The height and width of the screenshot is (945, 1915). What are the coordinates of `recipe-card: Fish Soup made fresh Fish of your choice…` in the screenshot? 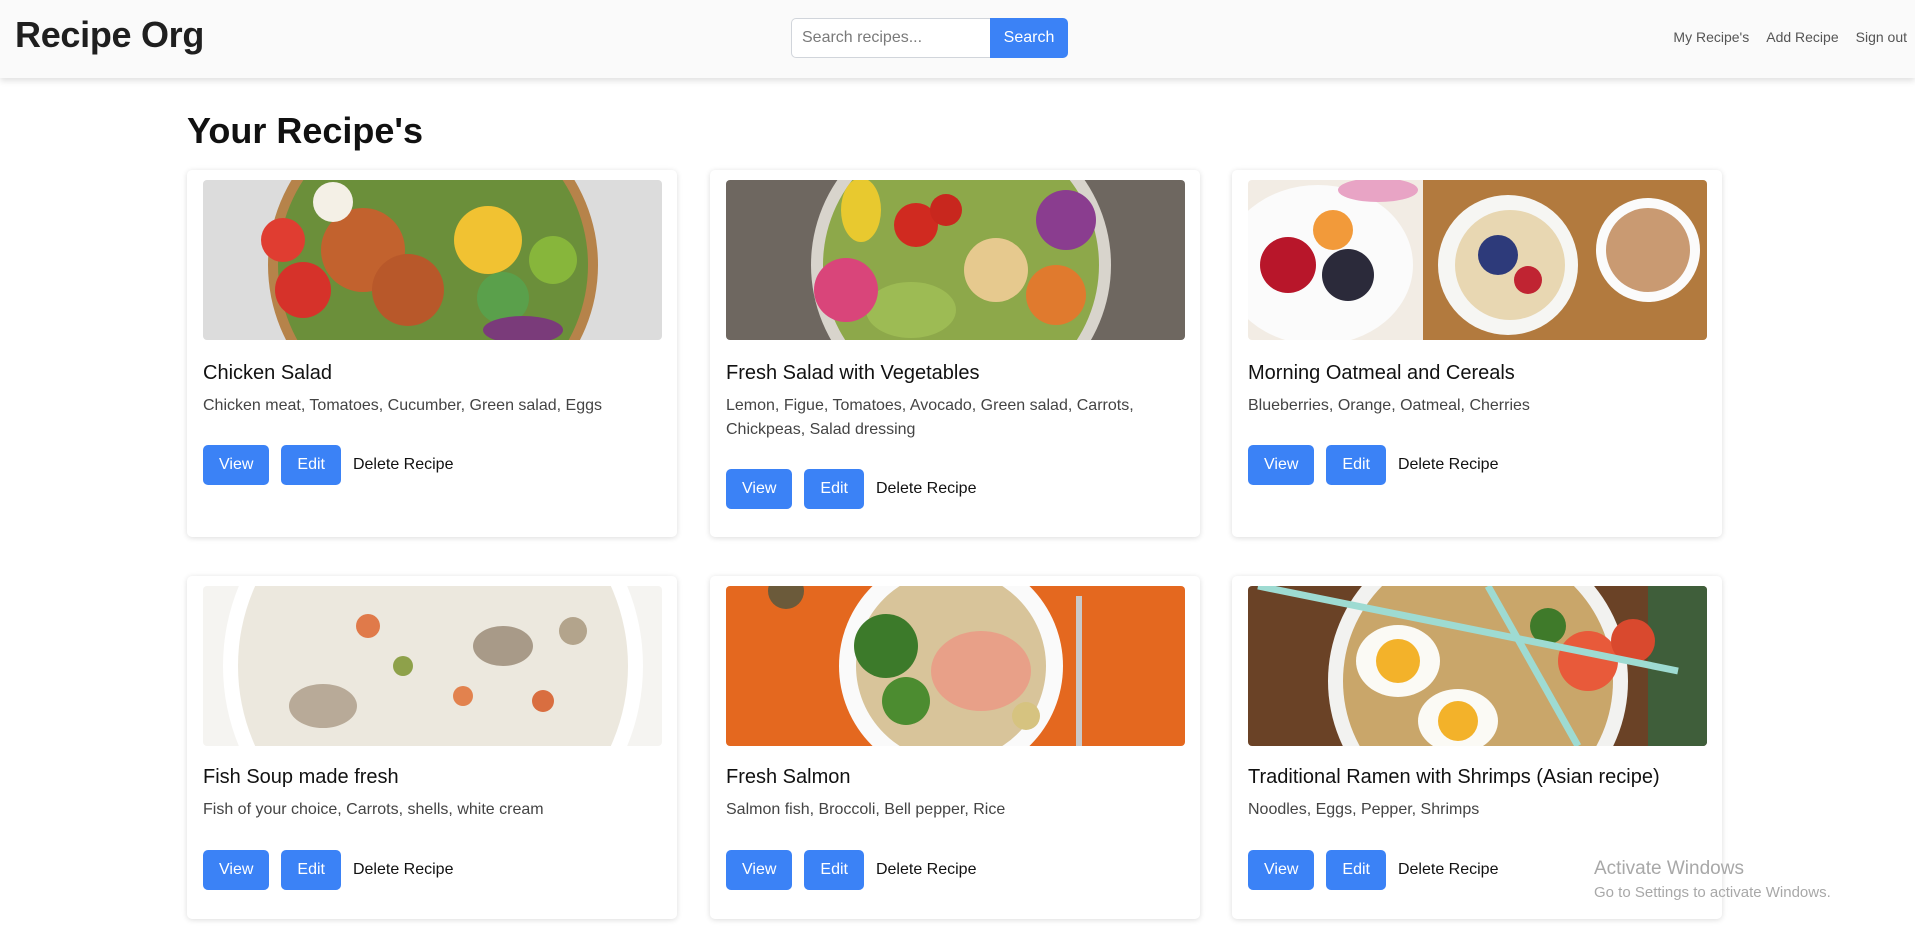 It's located at (432, 747).